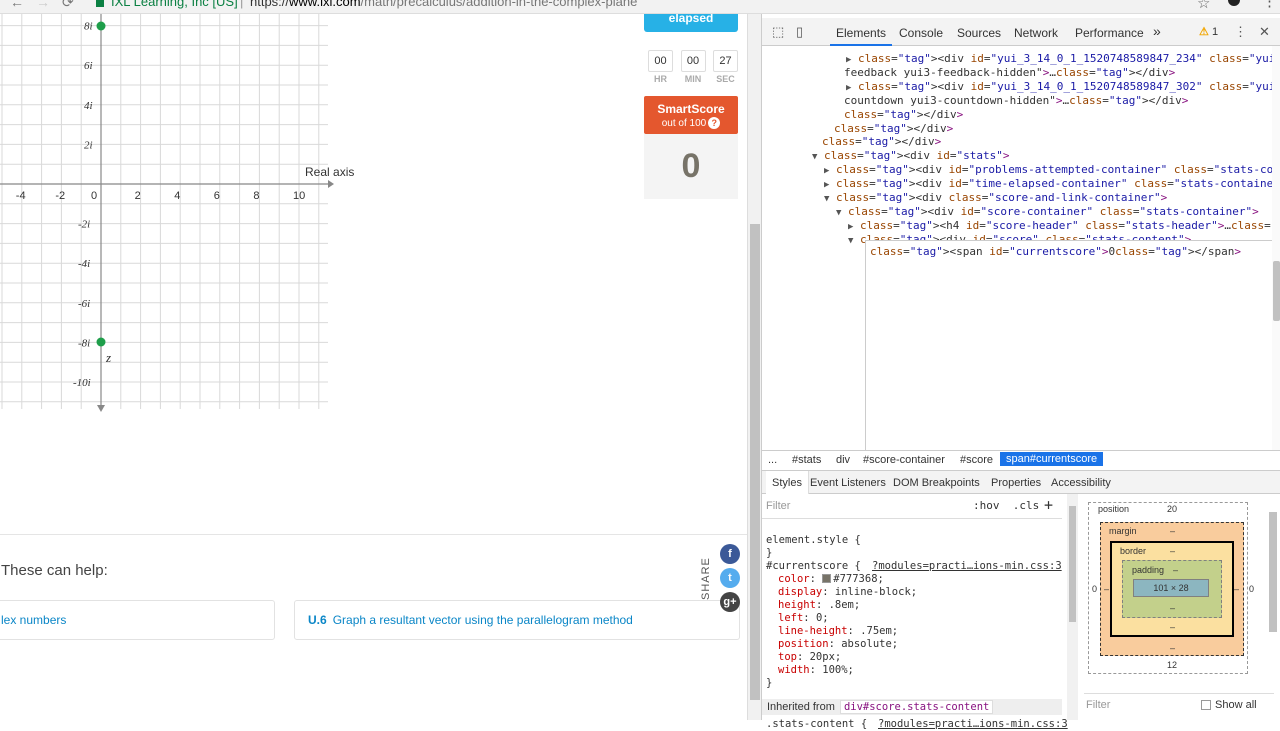 This screenshot has width=1280, height=731. What do you see at coordinates (1081, 483) in the screenshot?
I see `subtab-accessibility: Accessibility` at bounding box center [1081, 483].